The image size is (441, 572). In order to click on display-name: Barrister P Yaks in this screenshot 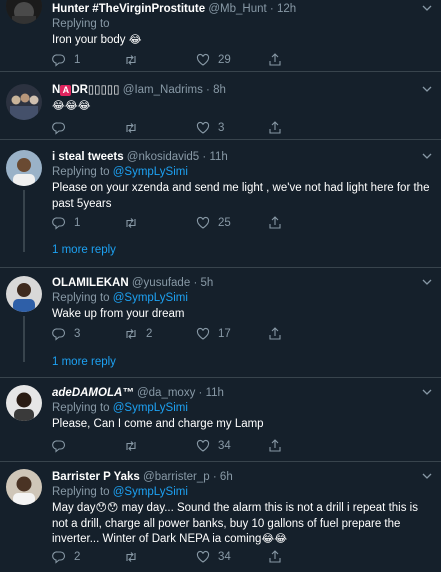, I will do `click(96, 477)`.